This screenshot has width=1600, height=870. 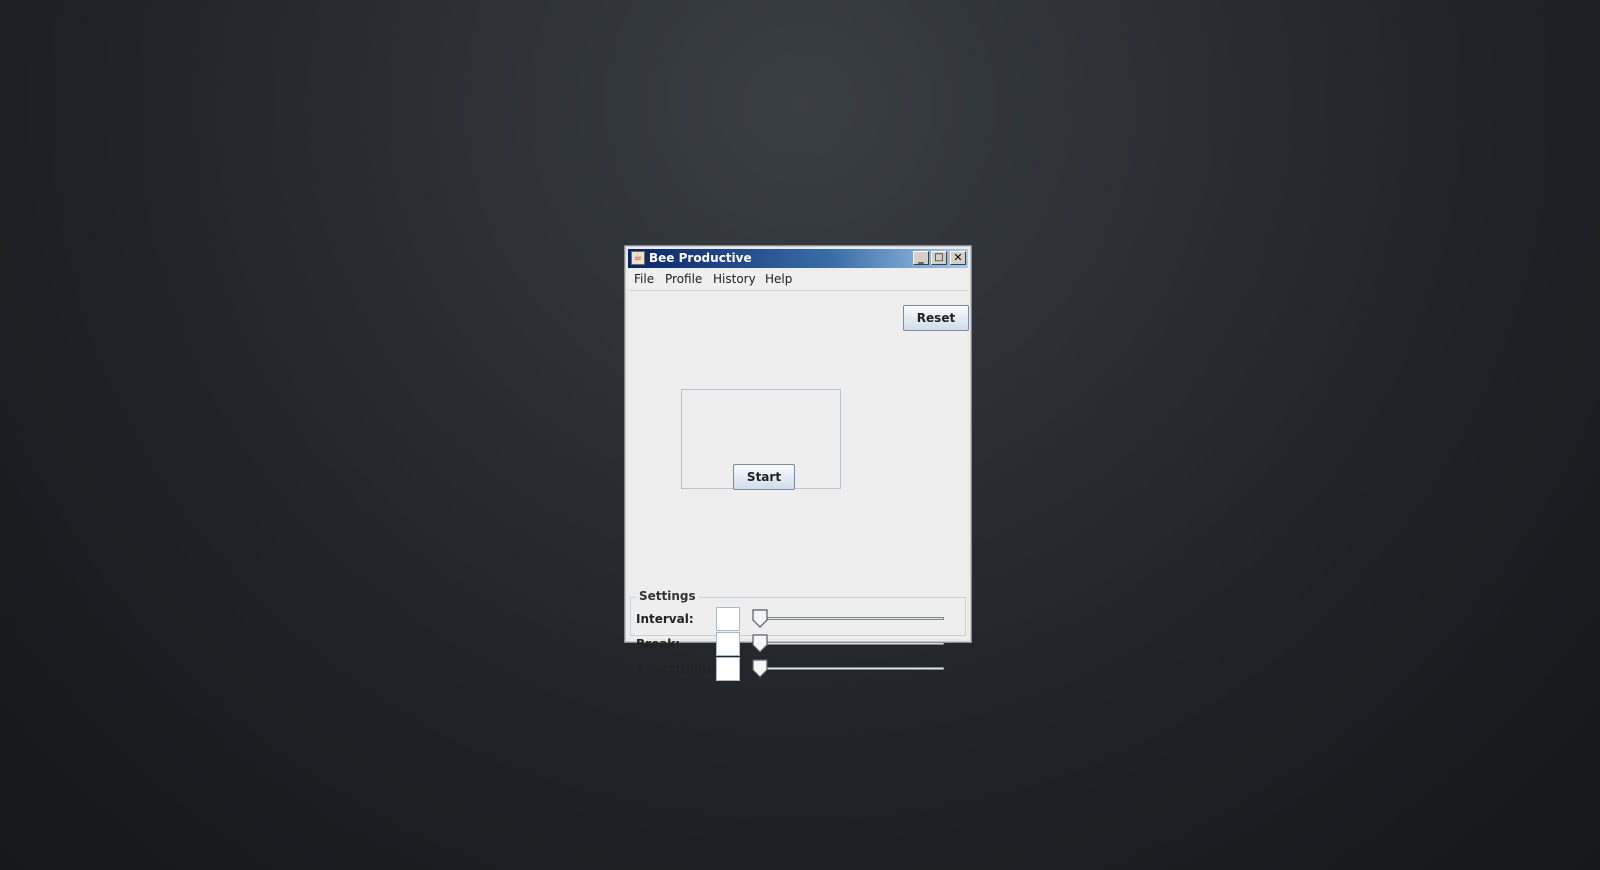 I want to click on repetitions-slider-thumb, so click(x=760, y=669).